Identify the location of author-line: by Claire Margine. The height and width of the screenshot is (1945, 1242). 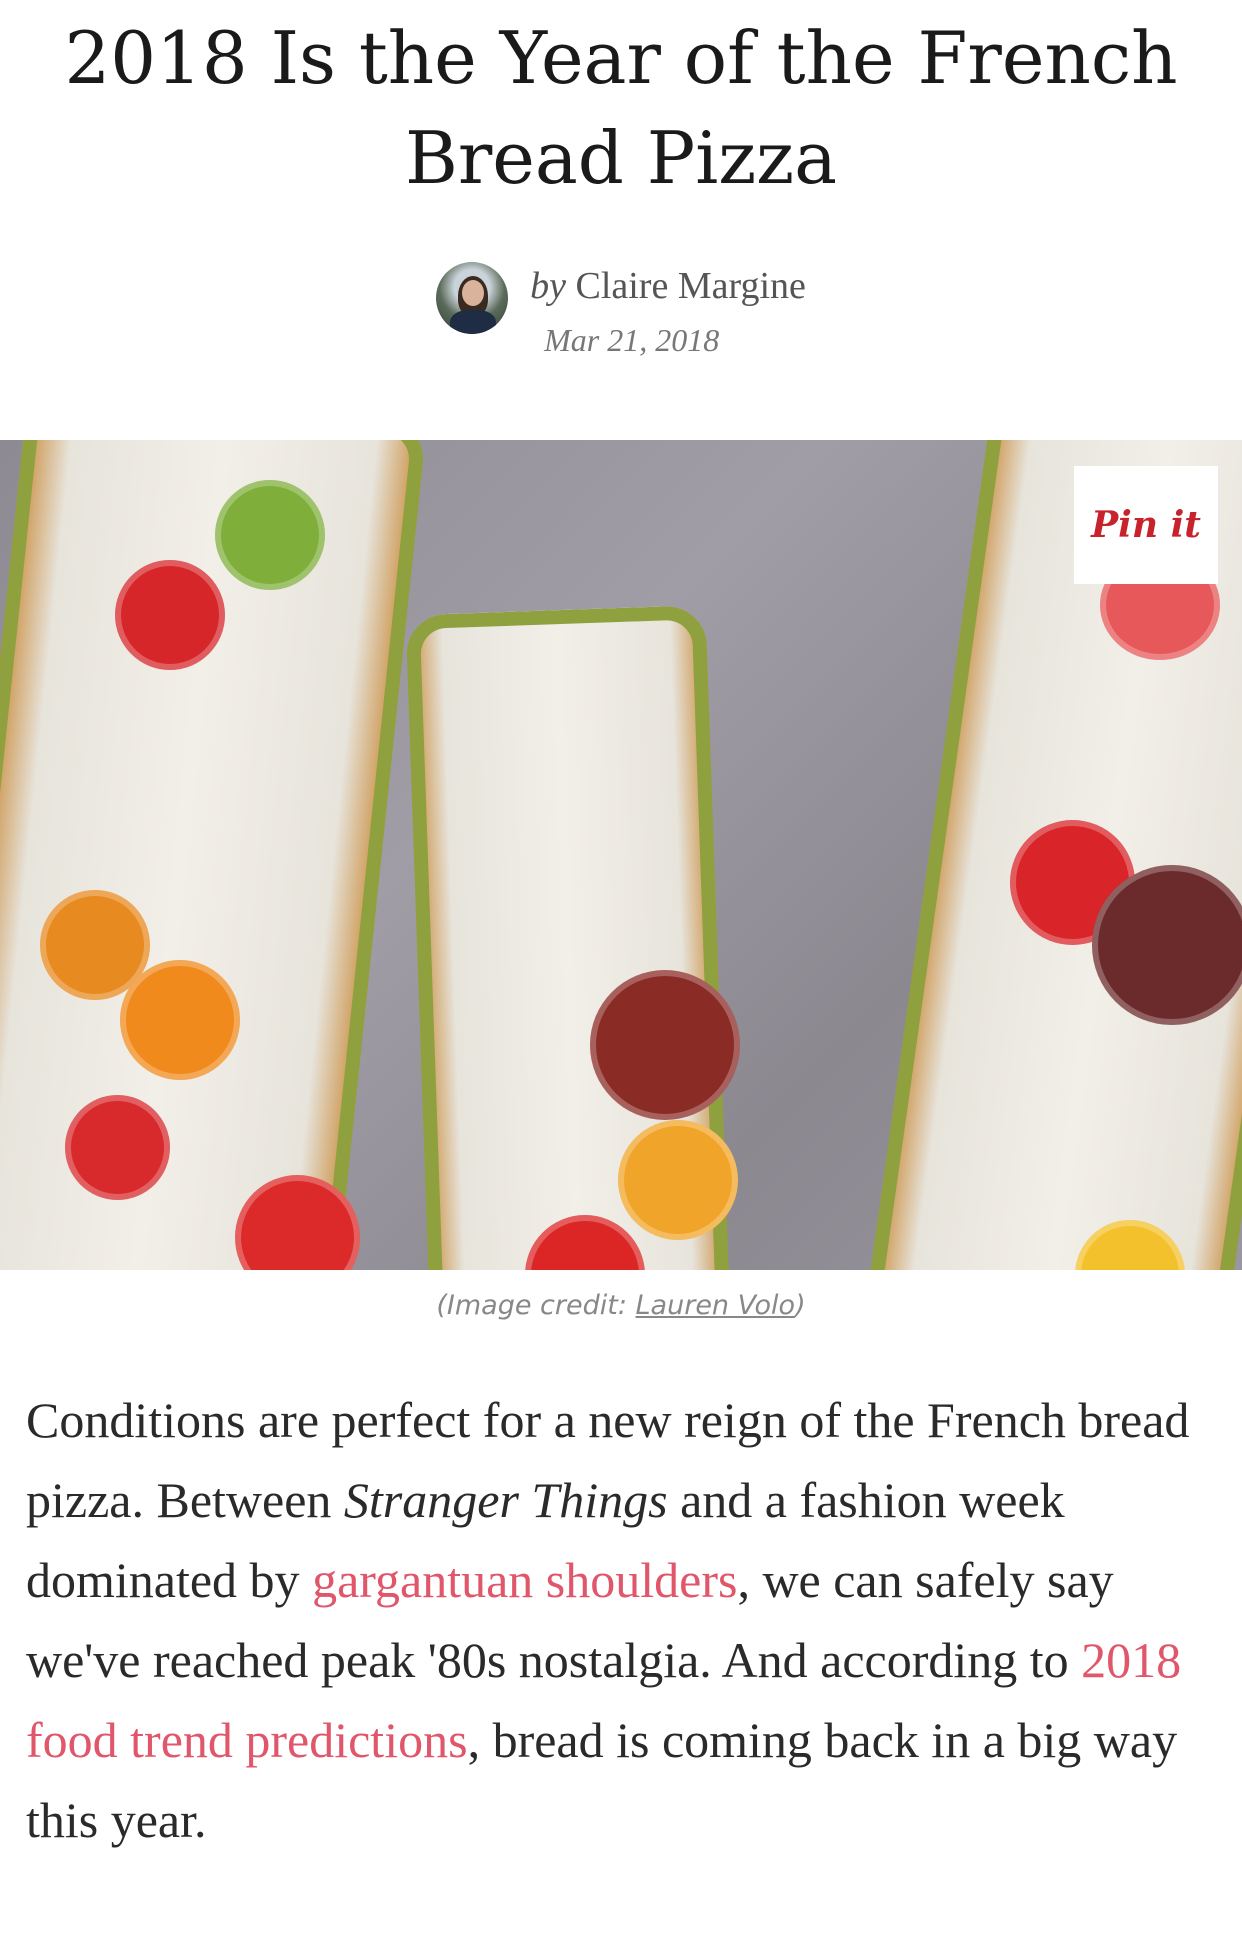
(668, 286).